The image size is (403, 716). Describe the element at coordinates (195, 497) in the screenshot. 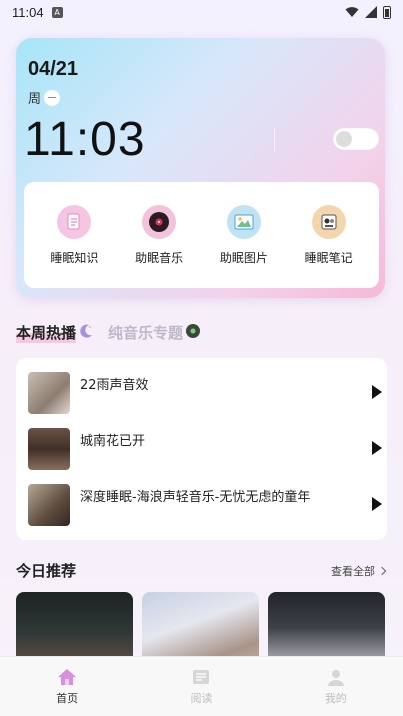

I see `track-title: 深度睡眠-海浪声轻音乐-无忧无虑的童年` at that location.